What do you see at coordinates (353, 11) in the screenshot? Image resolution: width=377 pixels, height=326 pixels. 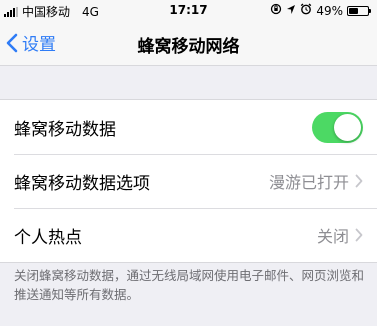 I see `battery-fill` at bounding box center [353, 11].